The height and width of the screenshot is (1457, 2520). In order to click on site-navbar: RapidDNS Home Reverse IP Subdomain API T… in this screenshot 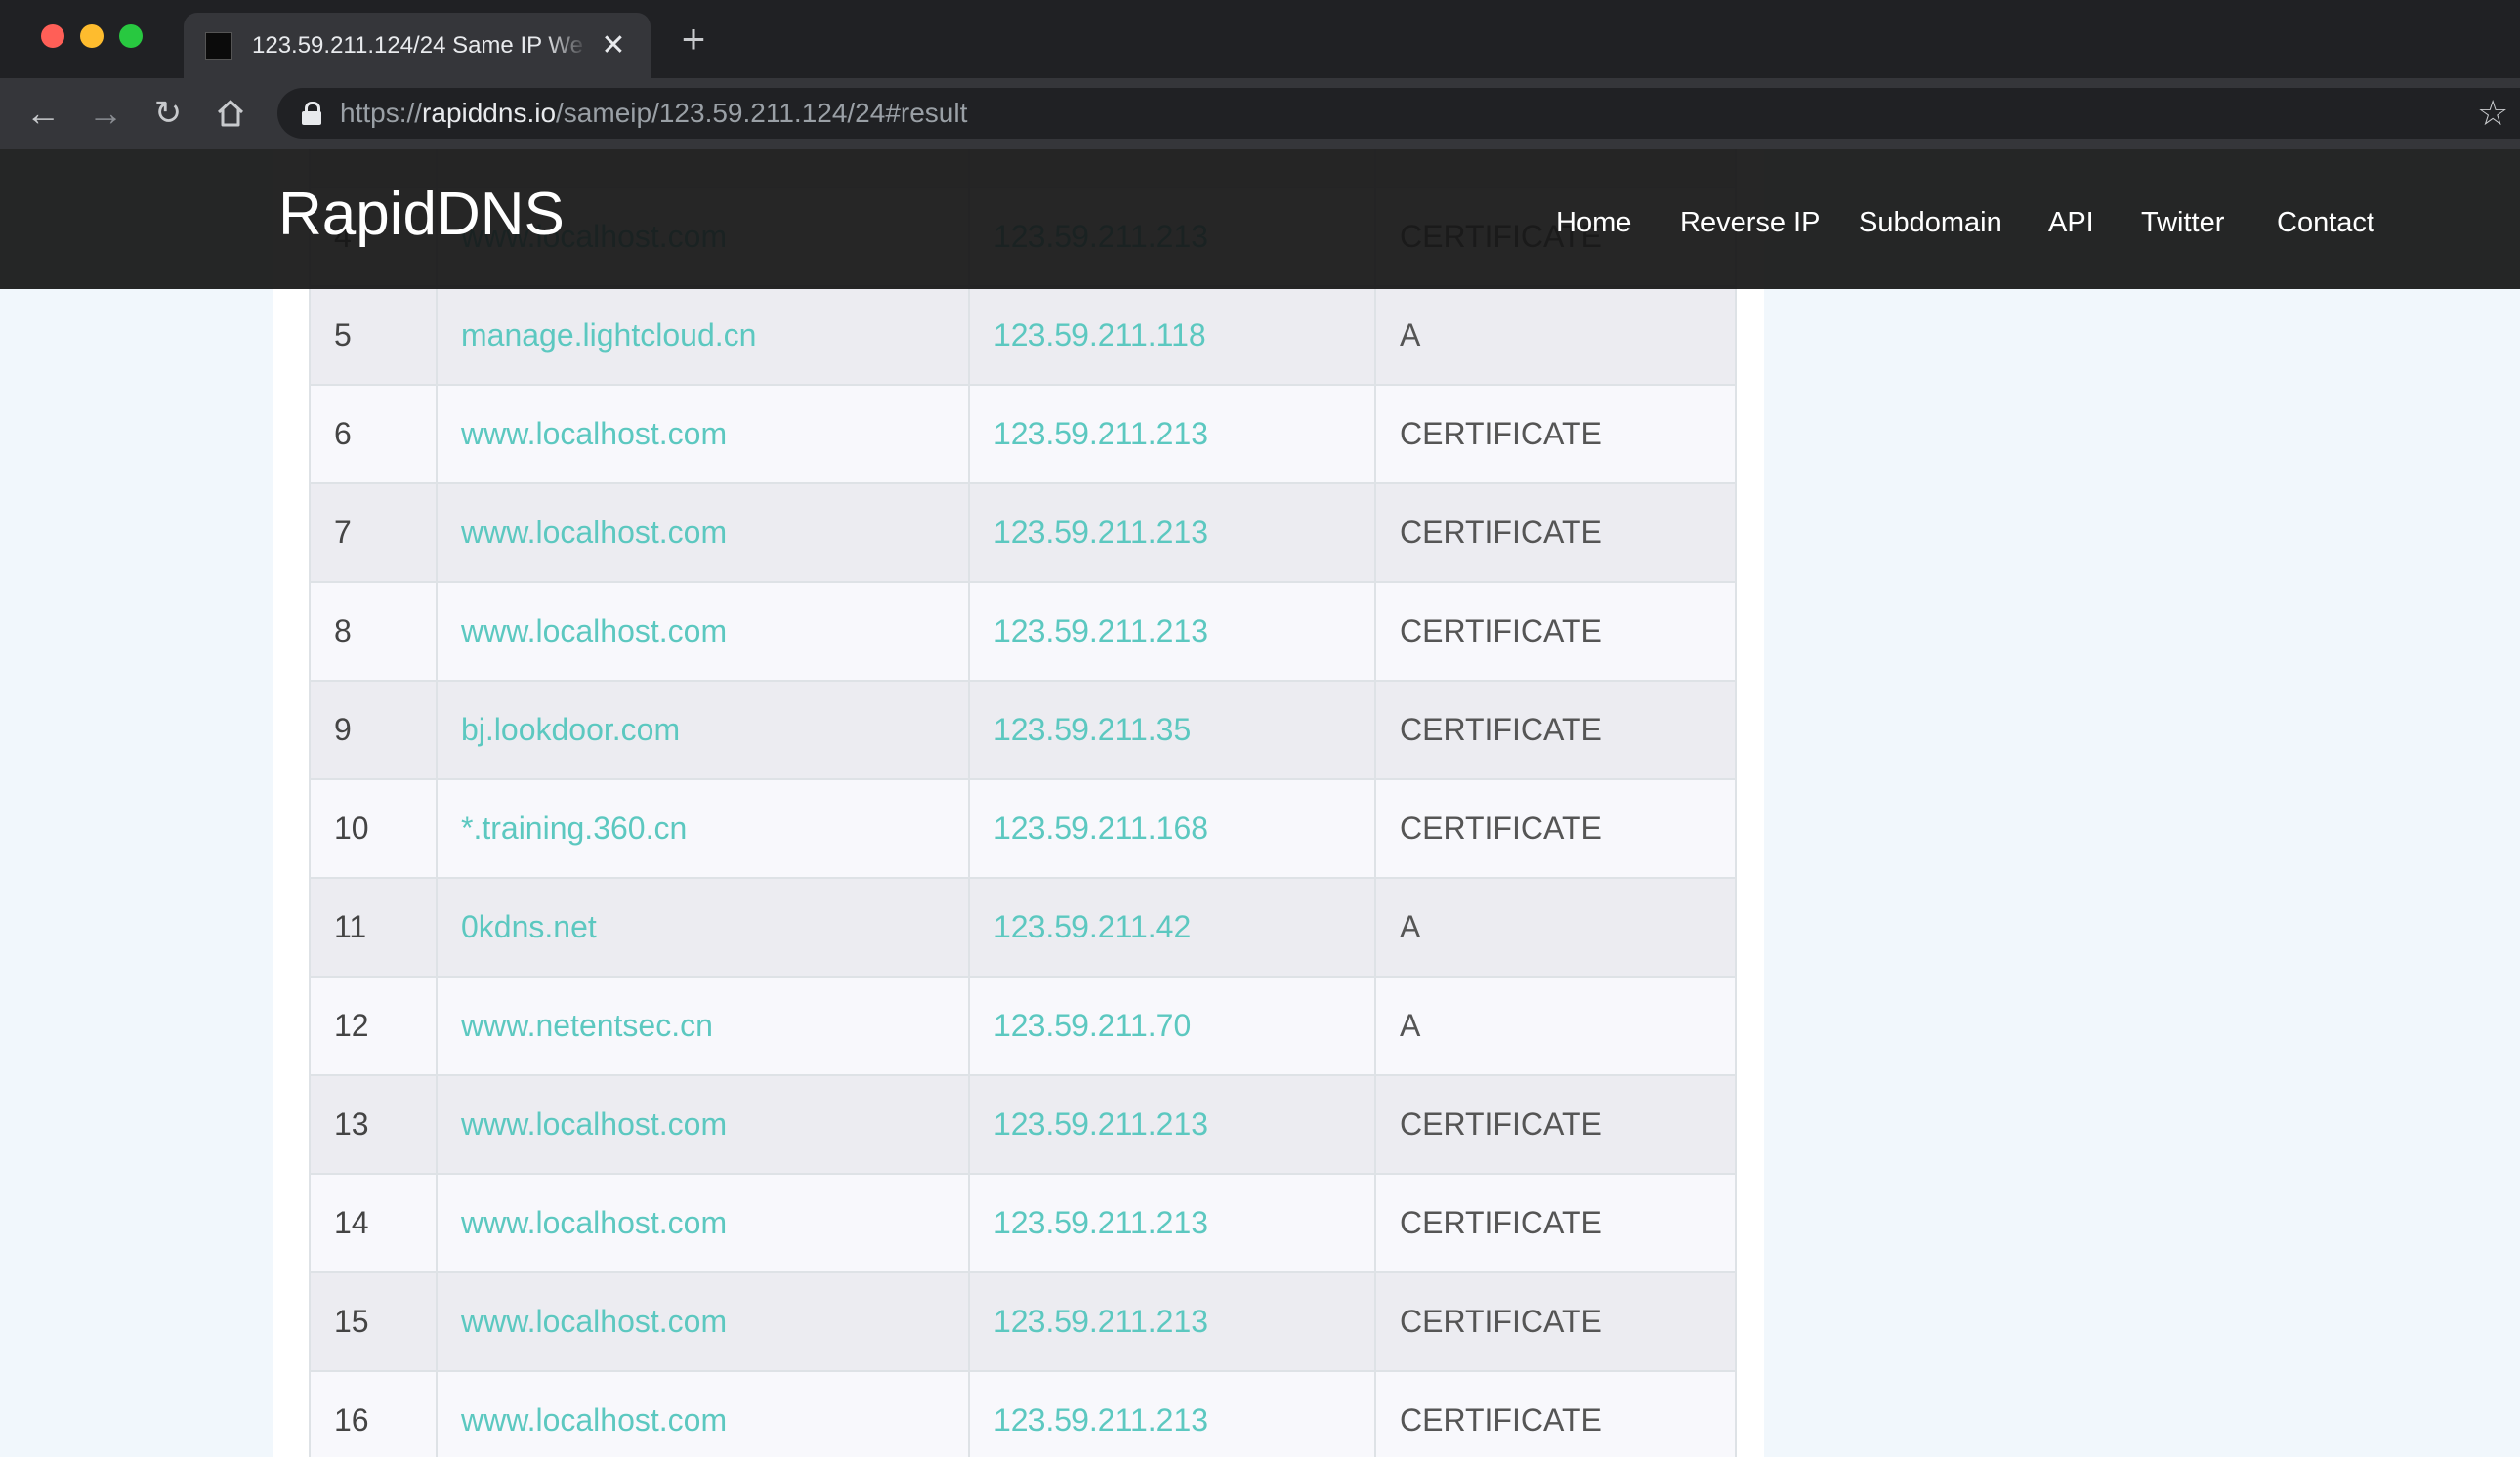, I will do `click(1260, 219)`.